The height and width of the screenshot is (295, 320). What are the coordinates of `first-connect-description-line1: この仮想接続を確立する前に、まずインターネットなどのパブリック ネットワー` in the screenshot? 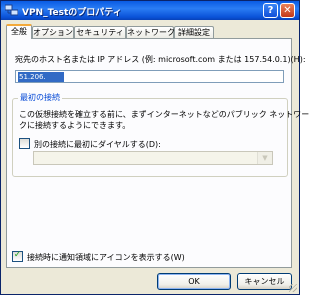 It's located at (164, 114).